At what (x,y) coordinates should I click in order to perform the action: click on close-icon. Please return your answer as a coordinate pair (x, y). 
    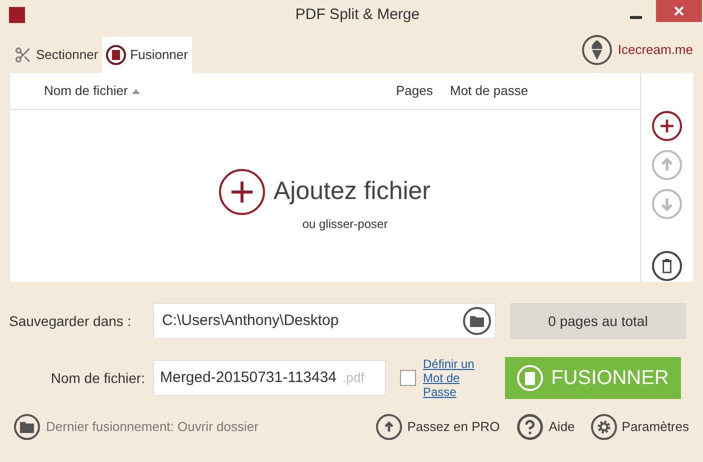
    Looking at the image, I should click on (679, 11).